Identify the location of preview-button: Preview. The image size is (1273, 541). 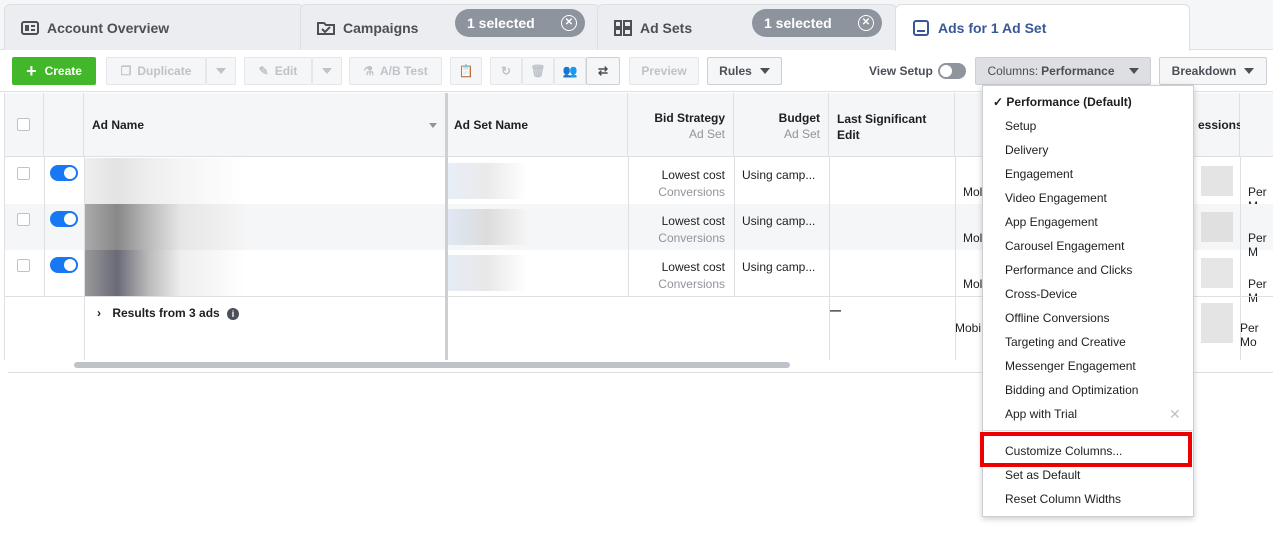
(664, 71).